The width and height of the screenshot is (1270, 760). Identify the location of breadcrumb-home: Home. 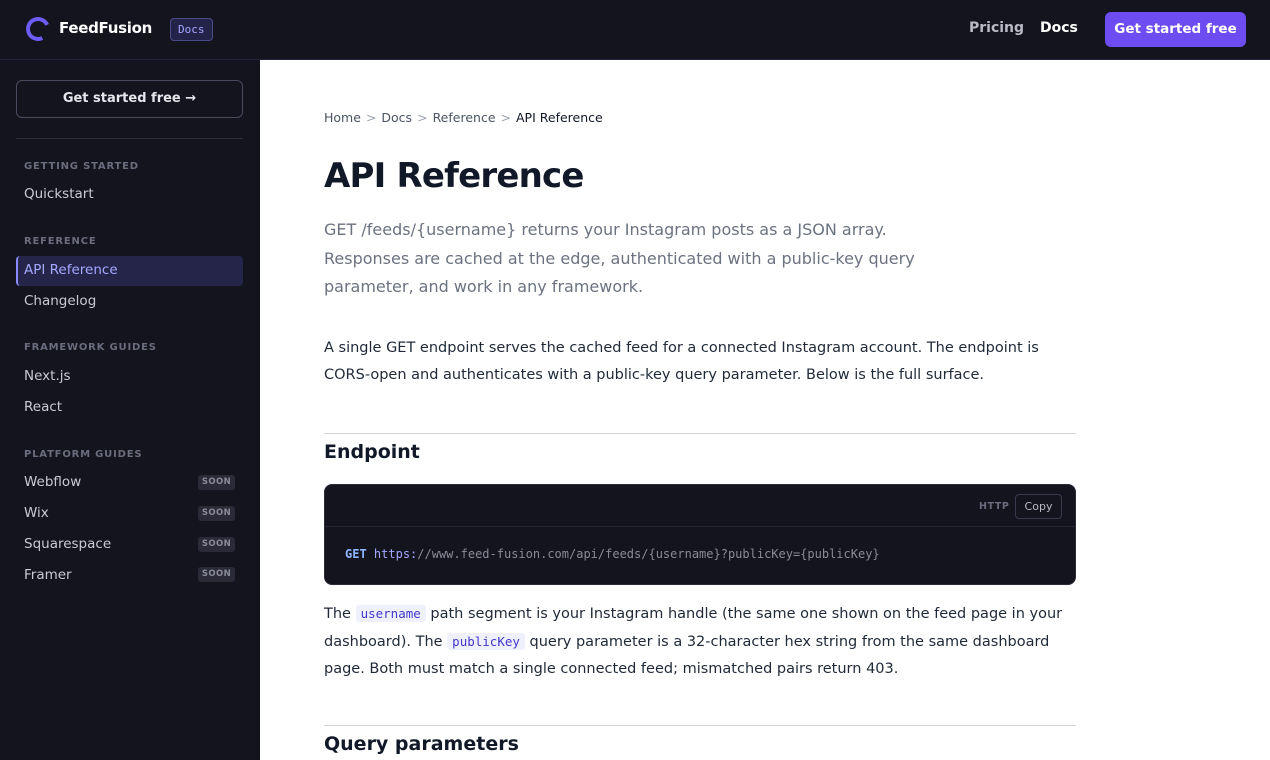
(342, 117).